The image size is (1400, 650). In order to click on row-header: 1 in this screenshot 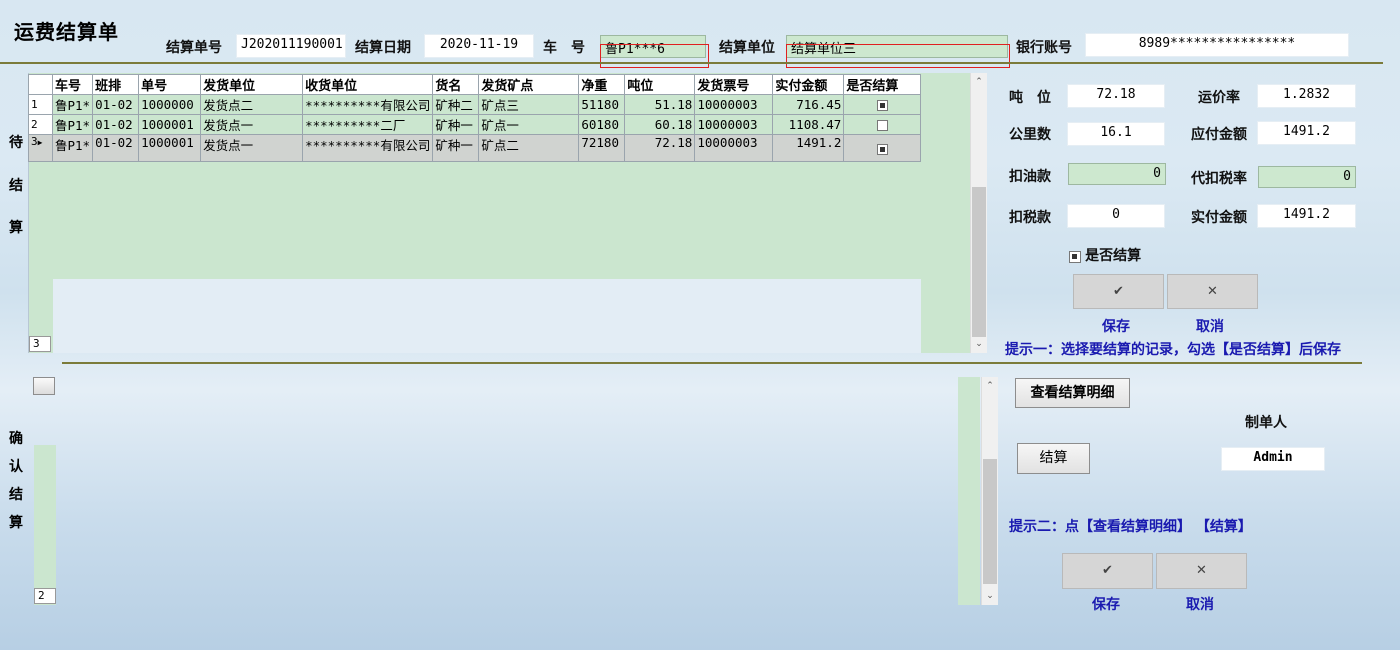, I will do `click(40, 104)`.